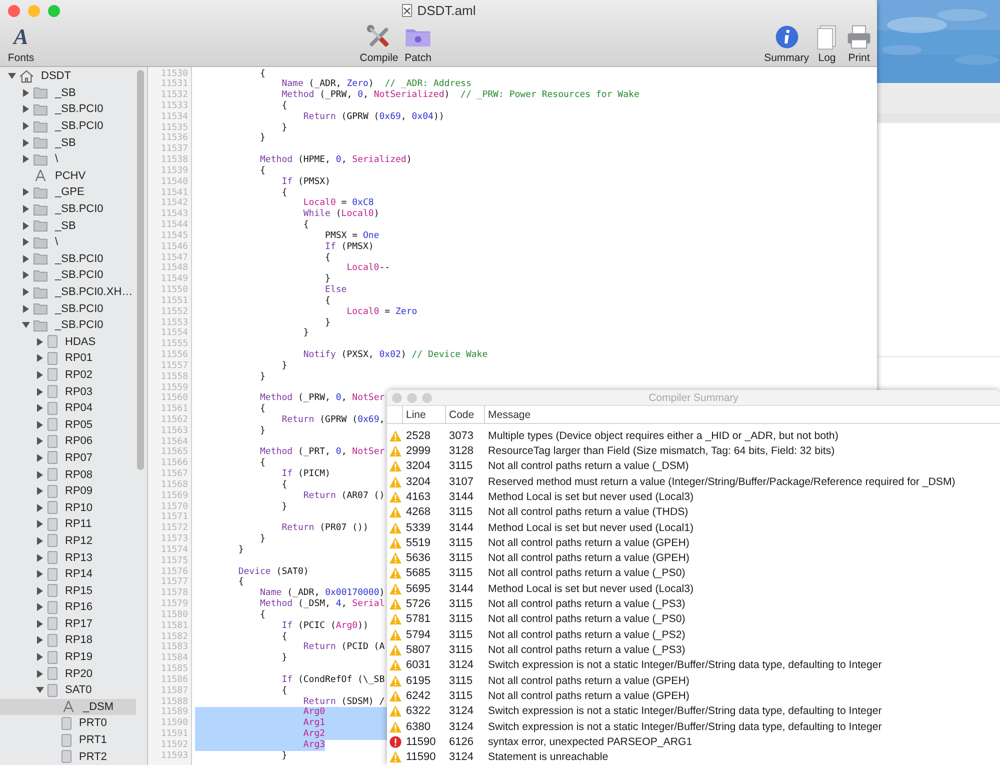  What do you see at coordinates (306, 225) in the screenshot?
I see `code-line: {` at bounding box center [306, 225].